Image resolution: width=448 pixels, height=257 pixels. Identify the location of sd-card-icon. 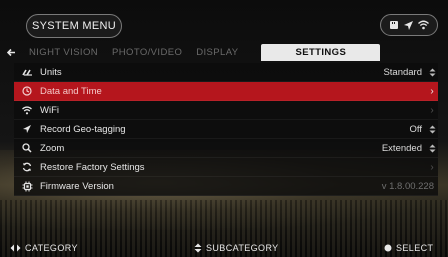
(394, 25).